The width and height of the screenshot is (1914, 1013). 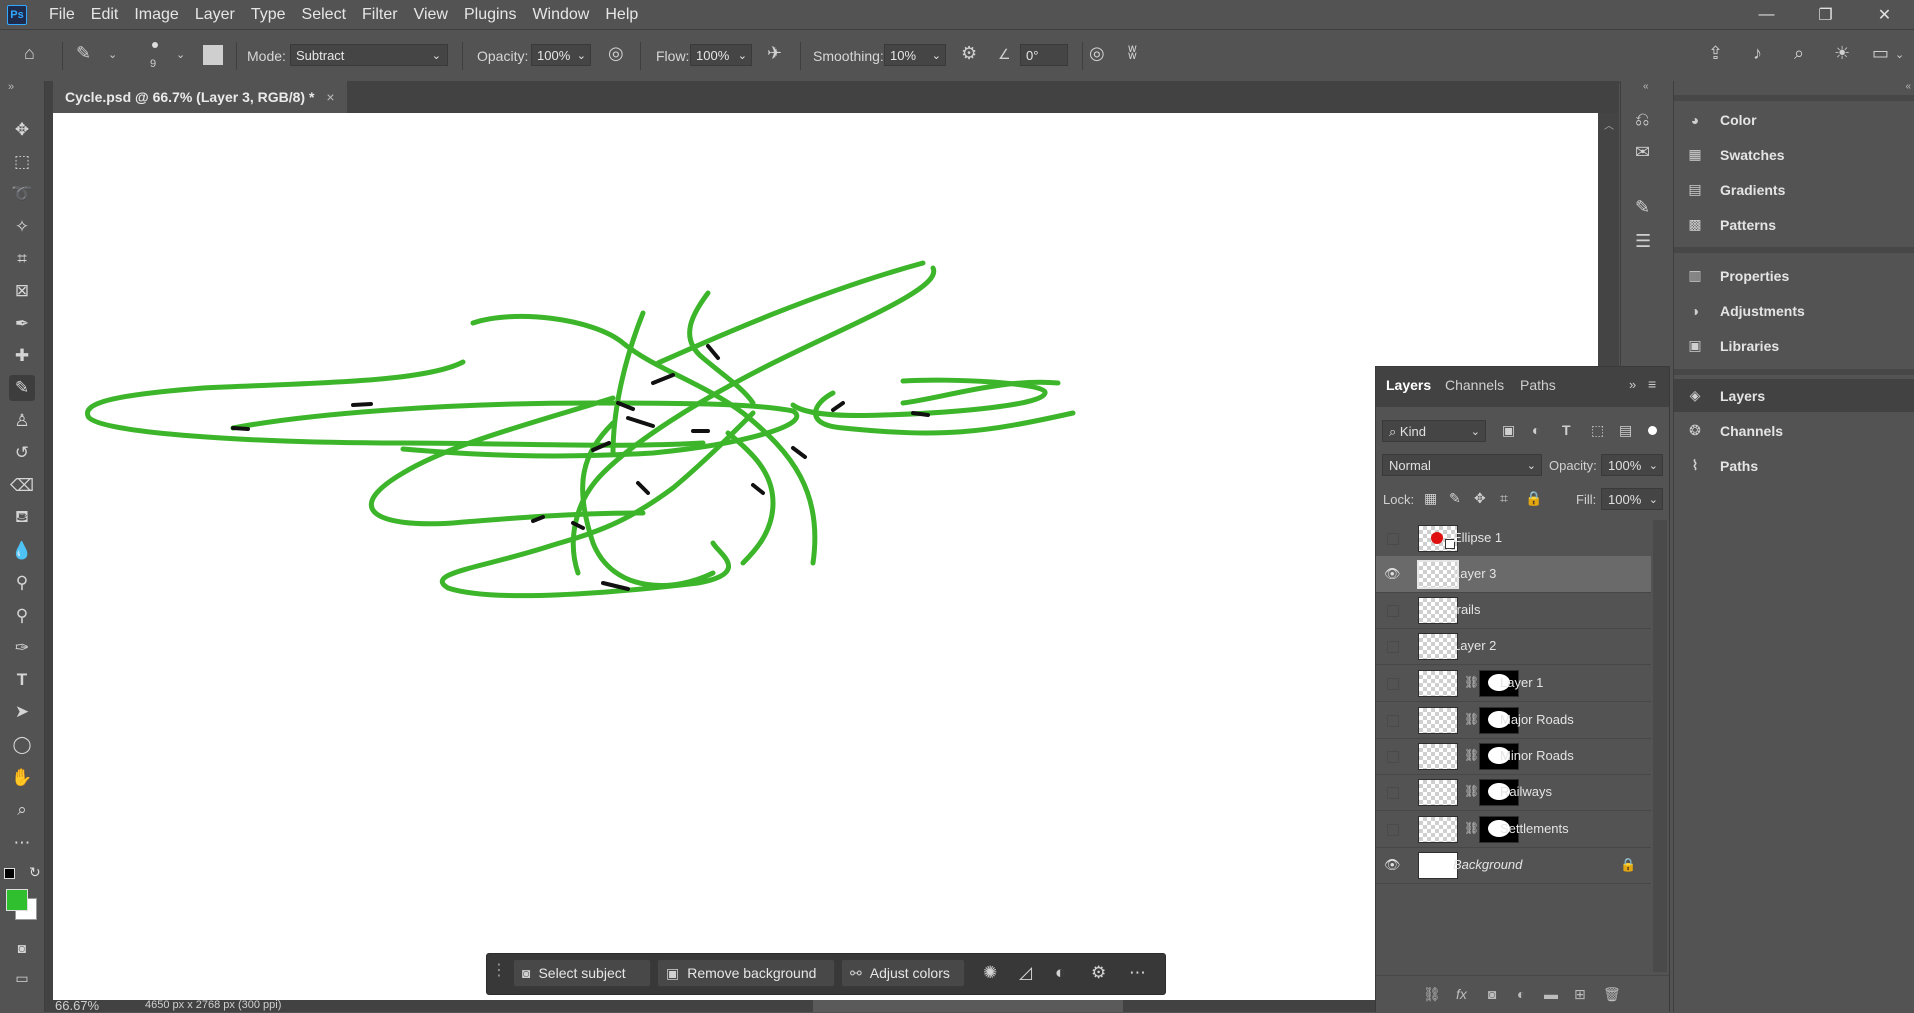 What do you see at coordinates (22, 259) in the screenshot?
I see `crop-tool-icon: ⌗` at bounding box center [22, 259].